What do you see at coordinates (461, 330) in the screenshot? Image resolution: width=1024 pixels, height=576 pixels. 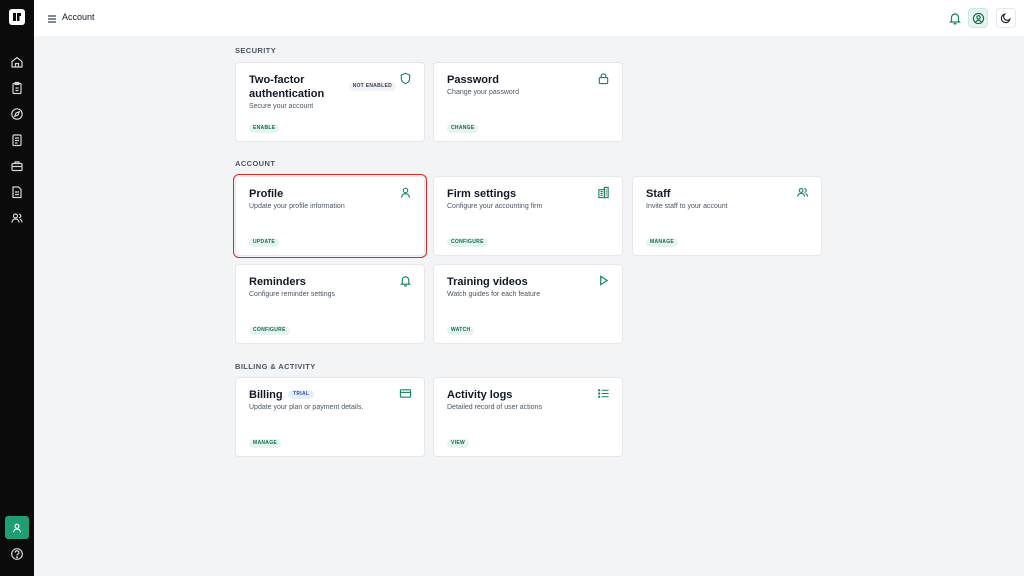 I see `watch-button: WATCH` at bounding box center [461, 330].